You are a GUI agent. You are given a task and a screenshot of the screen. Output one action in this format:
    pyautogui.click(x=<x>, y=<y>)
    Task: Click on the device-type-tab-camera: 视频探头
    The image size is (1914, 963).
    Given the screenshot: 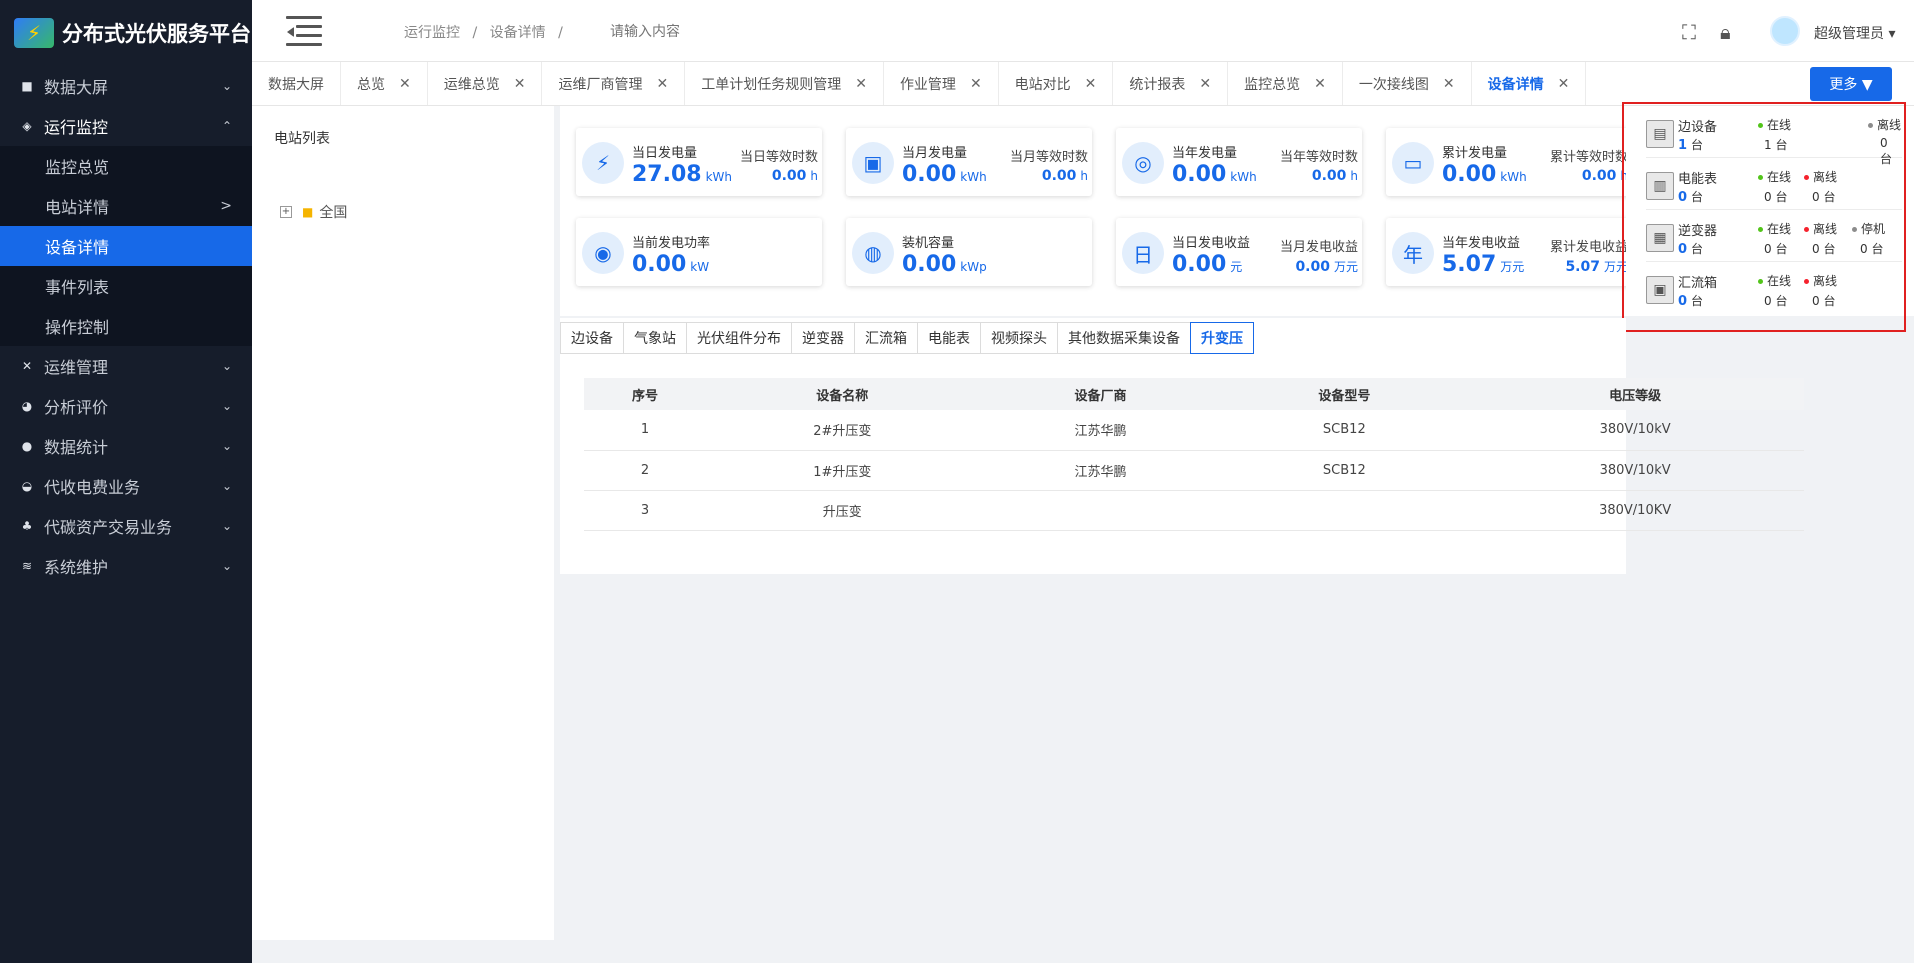 What is the action you would take?
    pyautogui.click(x=1019, y=338)
    